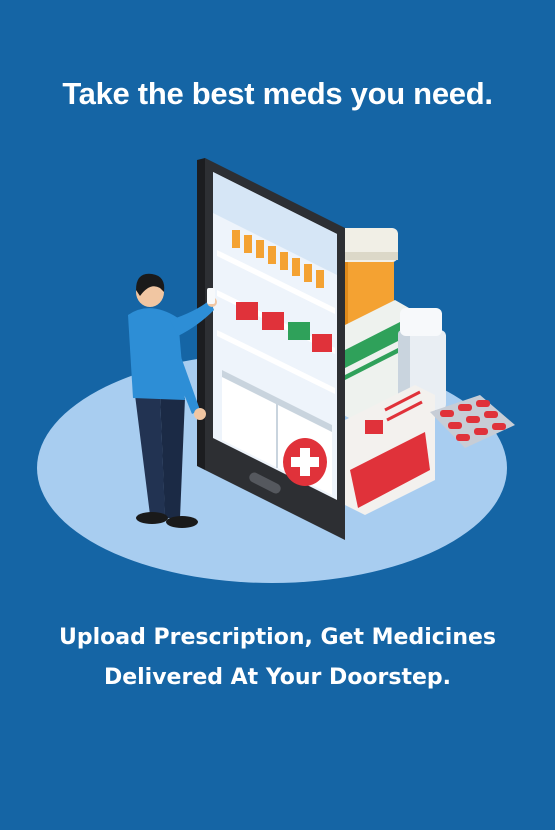 This screenshot has width=555, height=830. Describe the element at coordinates (277, 93) in the screenshot. I see `page-title: Take the best meds you need.` at that location.